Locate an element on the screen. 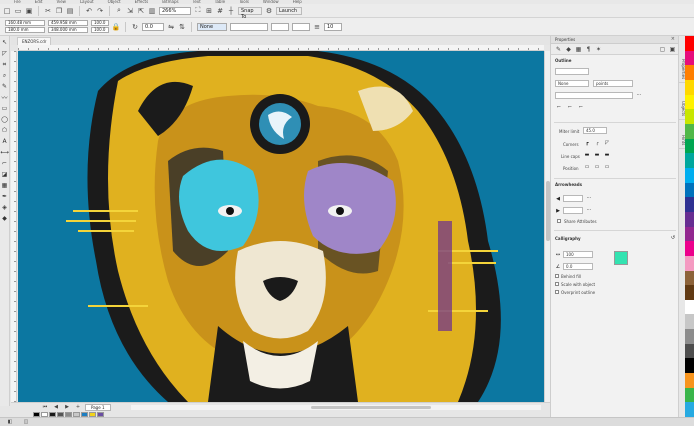 The width and height of the screenshot is (694, 426). open-folder-icon: ▭ is located at coordinates (18, 11).